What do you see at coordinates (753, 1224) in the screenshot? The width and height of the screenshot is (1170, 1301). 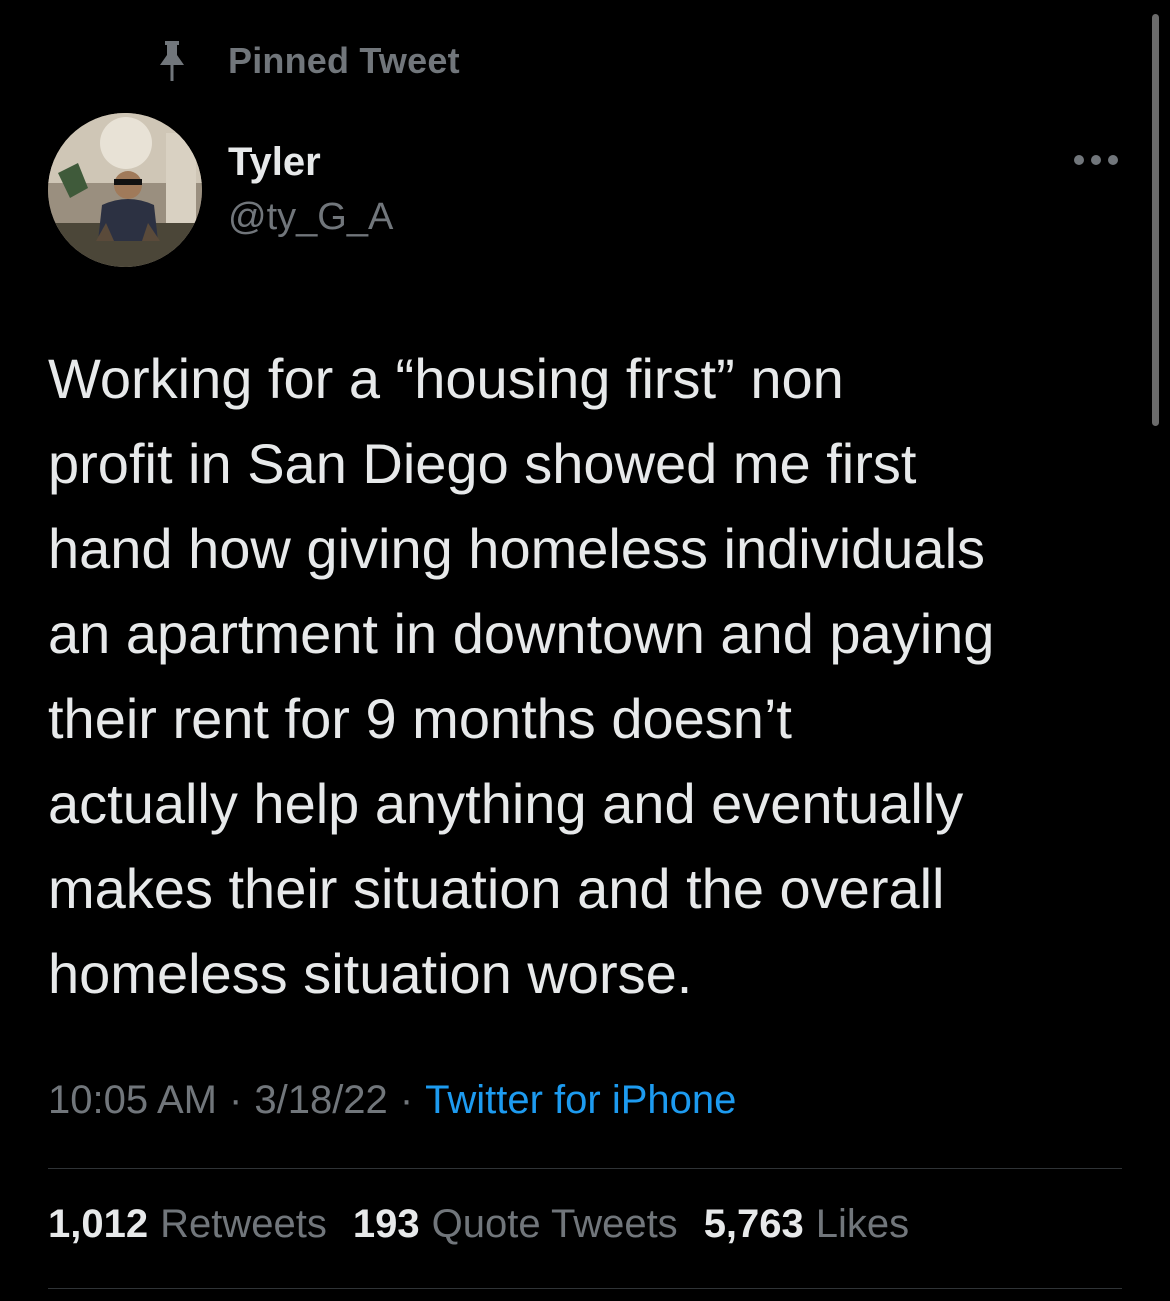 I see `likes-count: 5,763` at bounding box center [753, 1224].